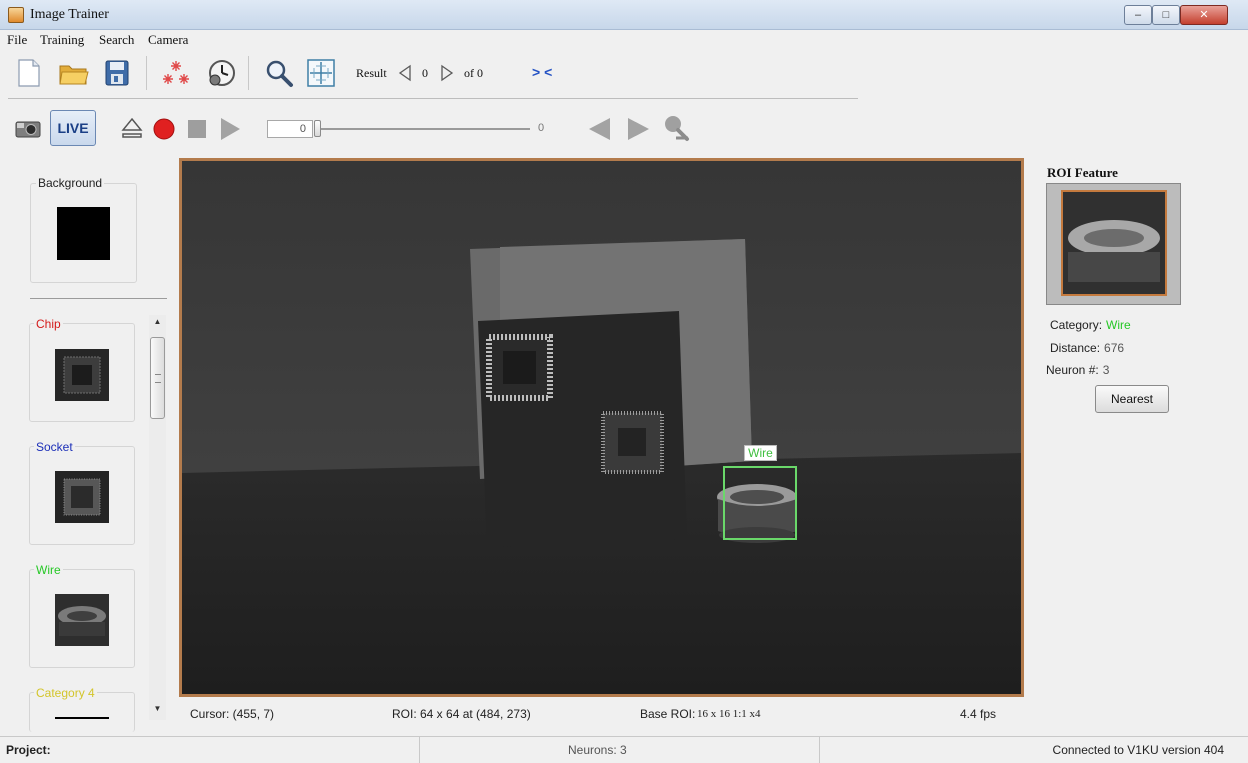 The width and height of the screenshot is (1248, 763). Describe the element at coordinates (321, 73) in the screenshot. I see `grid-search-icon` at that location.